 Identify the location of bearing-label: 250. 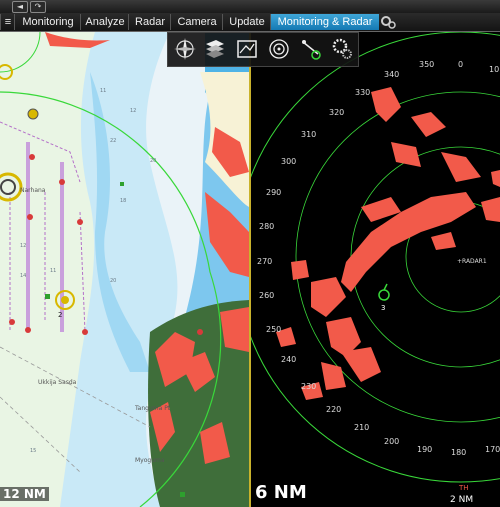
(273, 329).